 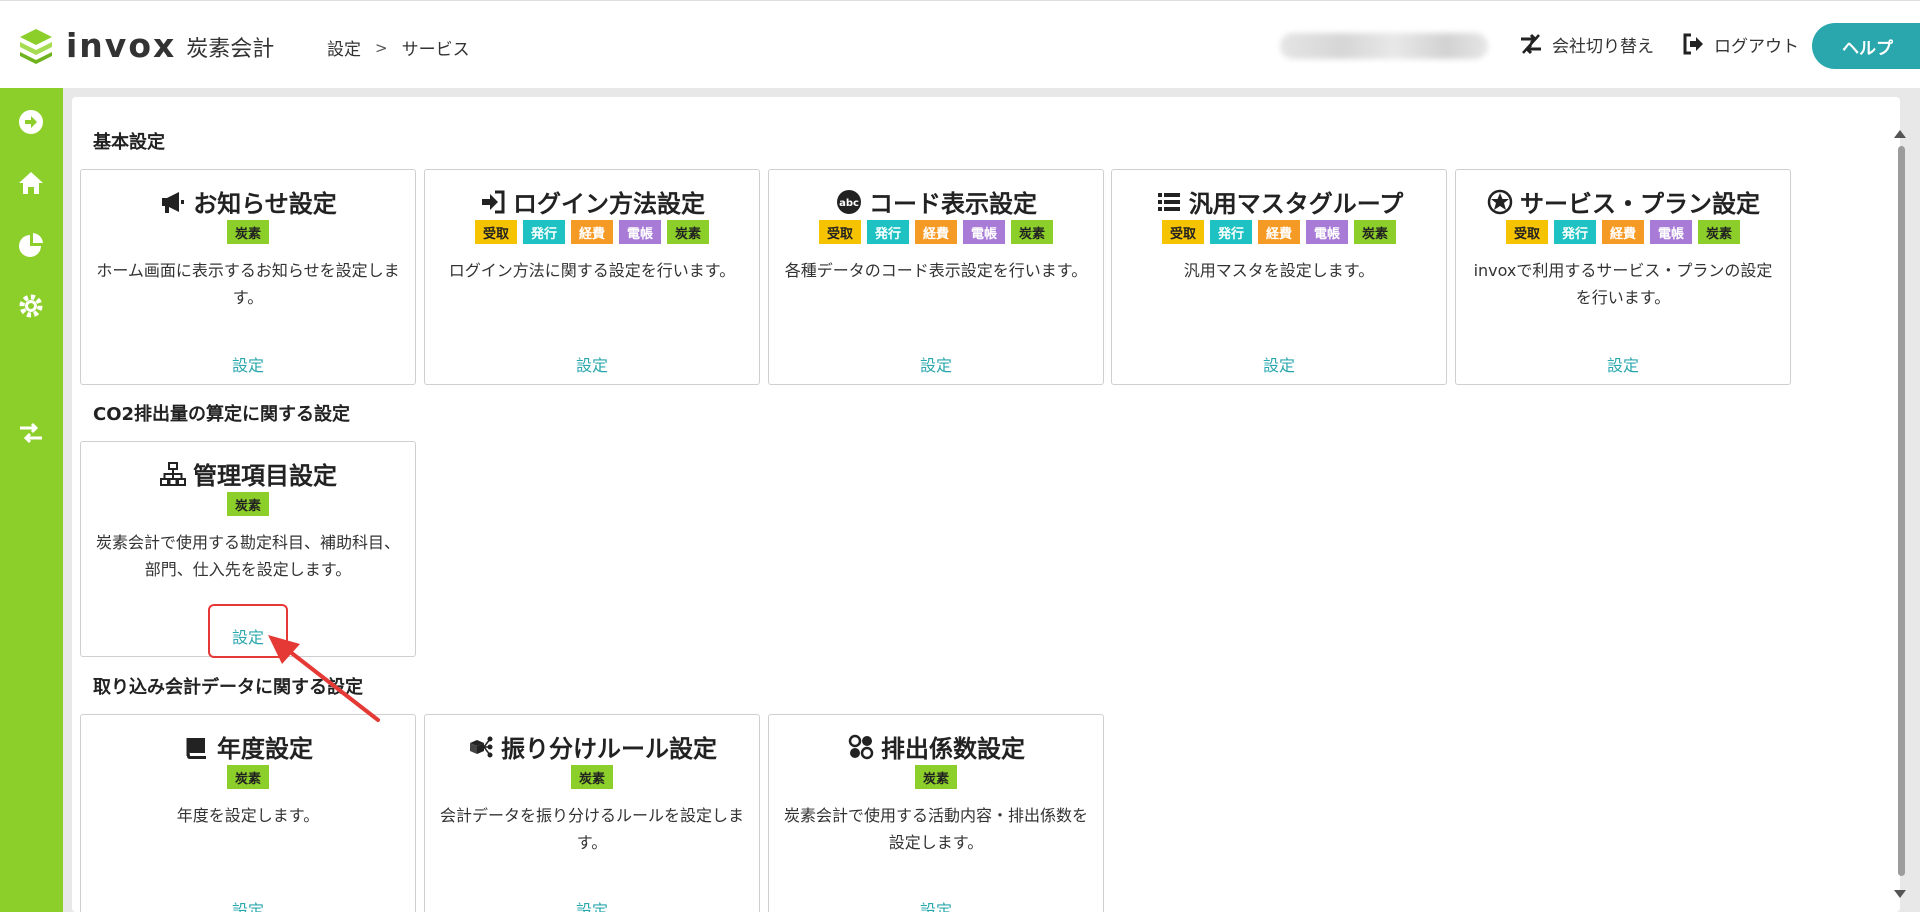 What do you see at coordinates (196, 748) in the screenshot?
I see `book-icon` at bounding box center [196, 748].